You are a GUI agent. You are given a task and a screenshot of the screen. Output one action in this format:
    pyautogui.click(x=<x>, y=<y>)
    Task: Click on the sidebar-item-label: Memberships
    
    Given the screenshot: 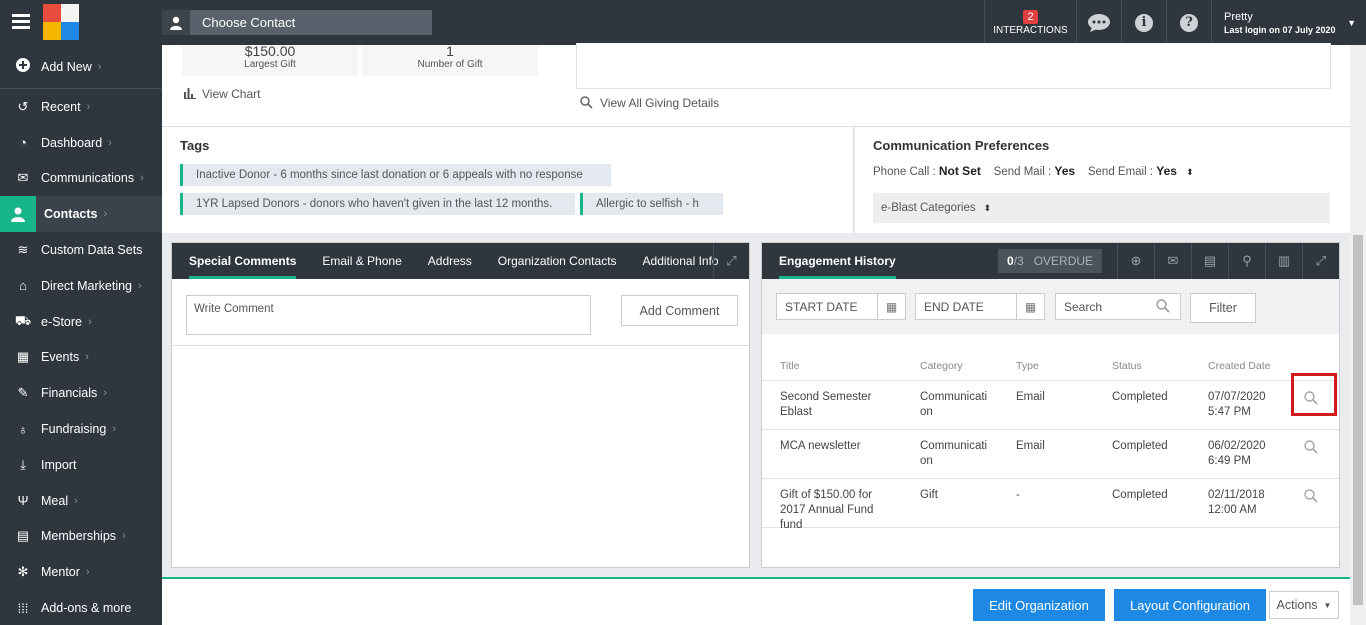 What is the action you would take?
    pyautogui.click(x=79, y=536)
    